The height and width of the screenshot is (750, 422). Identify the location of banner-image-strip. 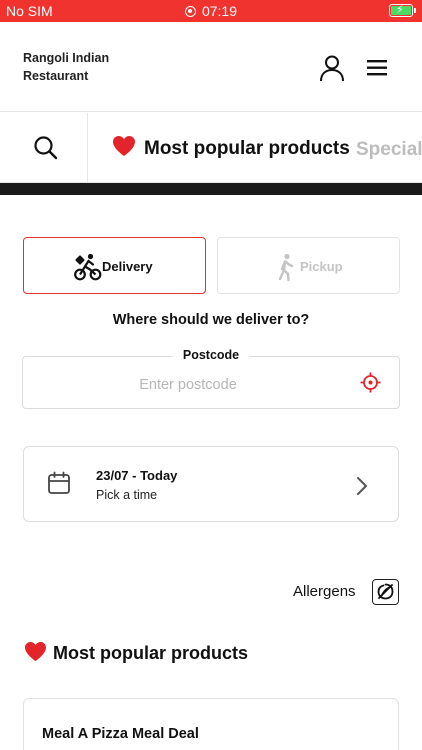
(211, 189).